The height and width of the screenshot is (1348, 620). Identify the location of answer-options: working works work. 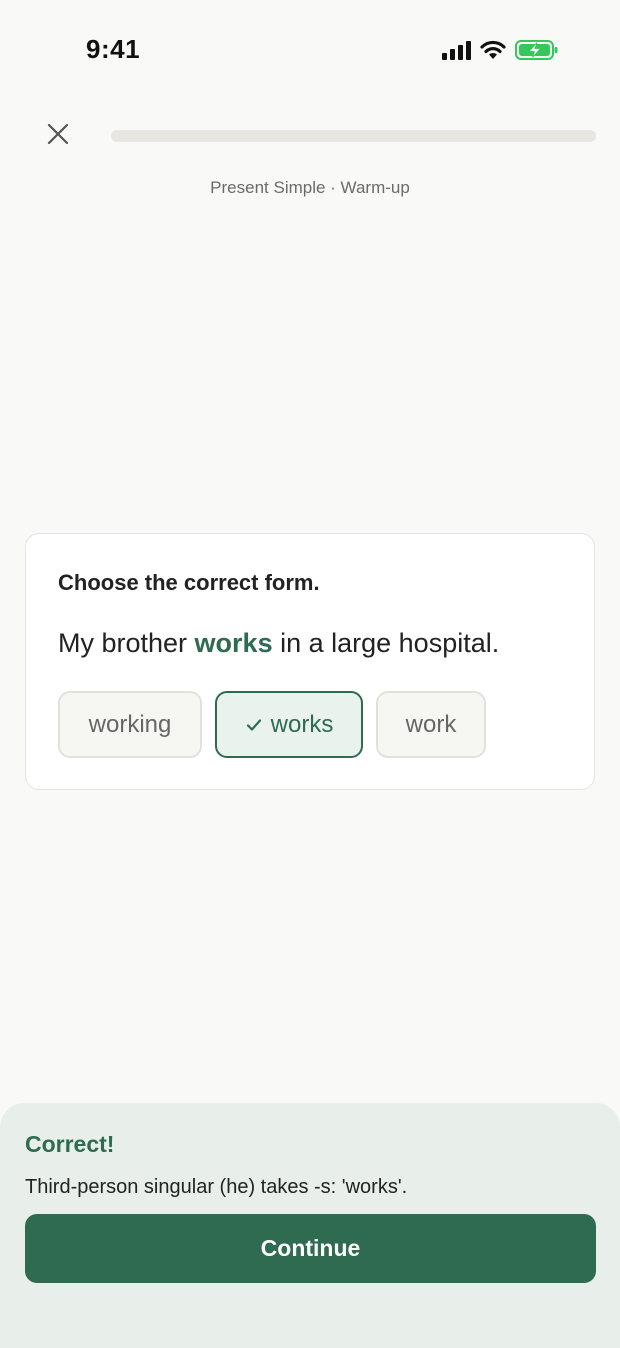
(272, 724).